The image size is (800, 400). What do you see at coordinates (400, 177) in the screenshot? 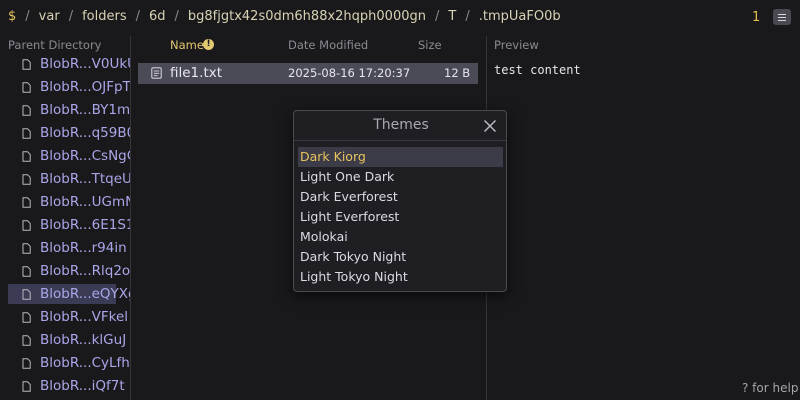
I see `theme-option: Light One Dark` at bounding box center [400, 177].